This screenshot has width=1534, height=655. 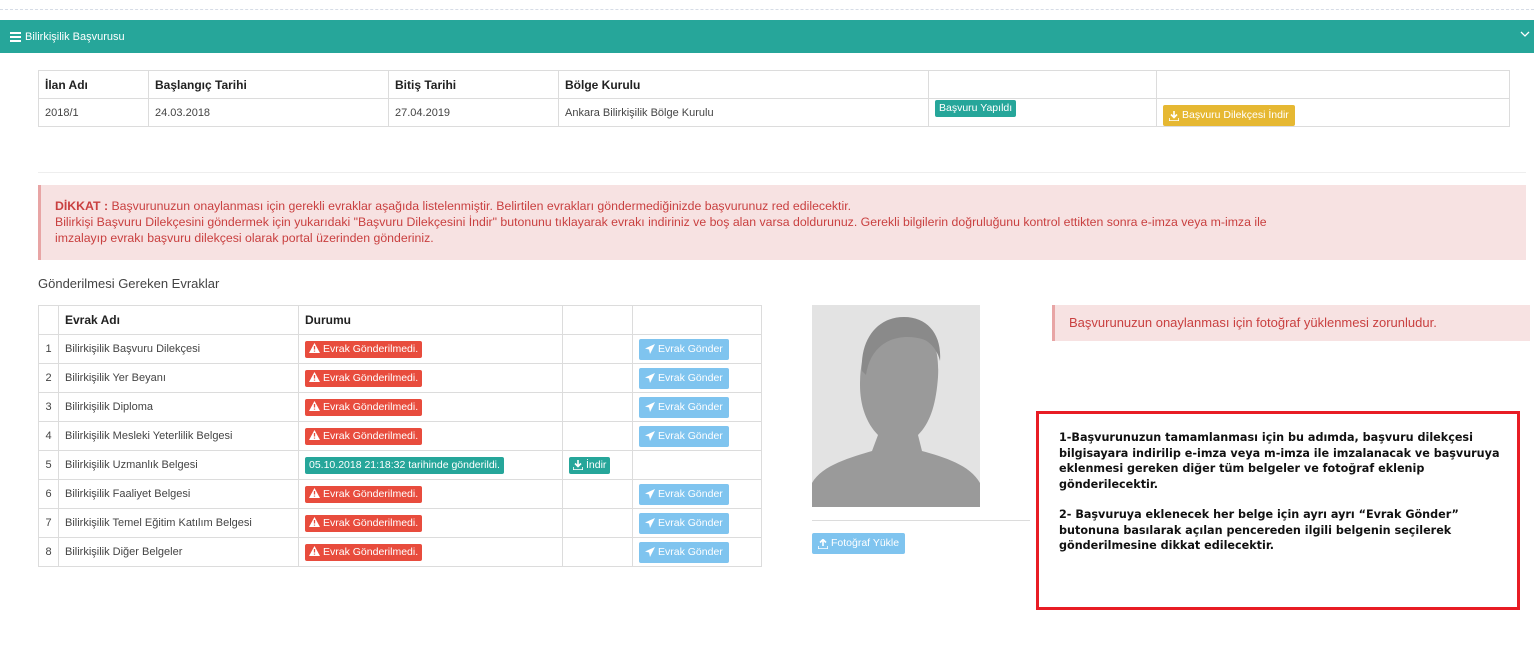 I want to click on download-icon, so click(x=1174, y=115).